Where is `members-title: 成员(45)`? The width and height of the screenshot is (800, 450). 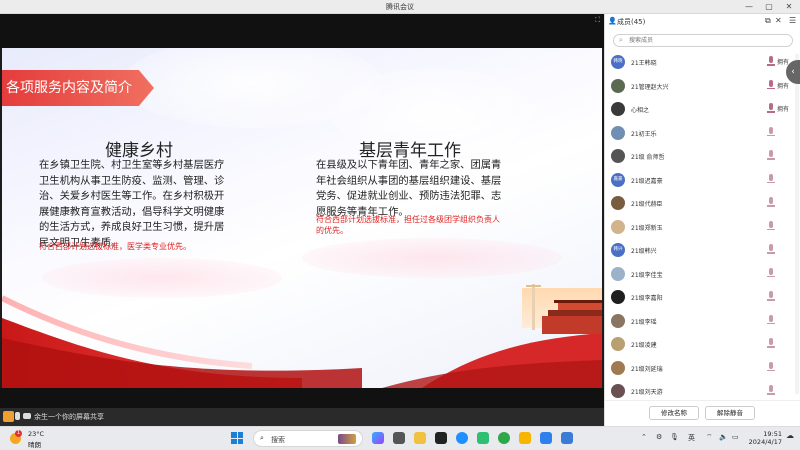
members-title: 成员(45) is located at coordinates (631, 22).